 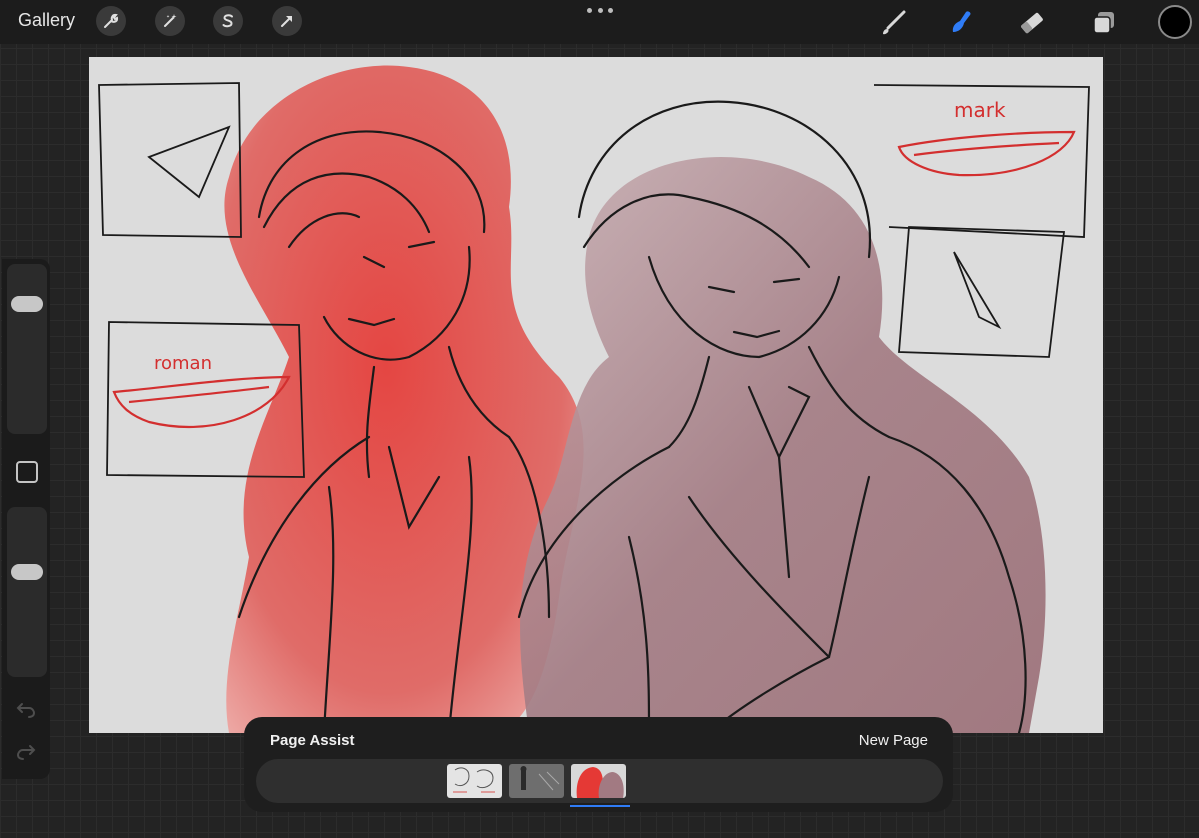 I want to click on page-thumbnail-strip, so click(x=599, y=783).